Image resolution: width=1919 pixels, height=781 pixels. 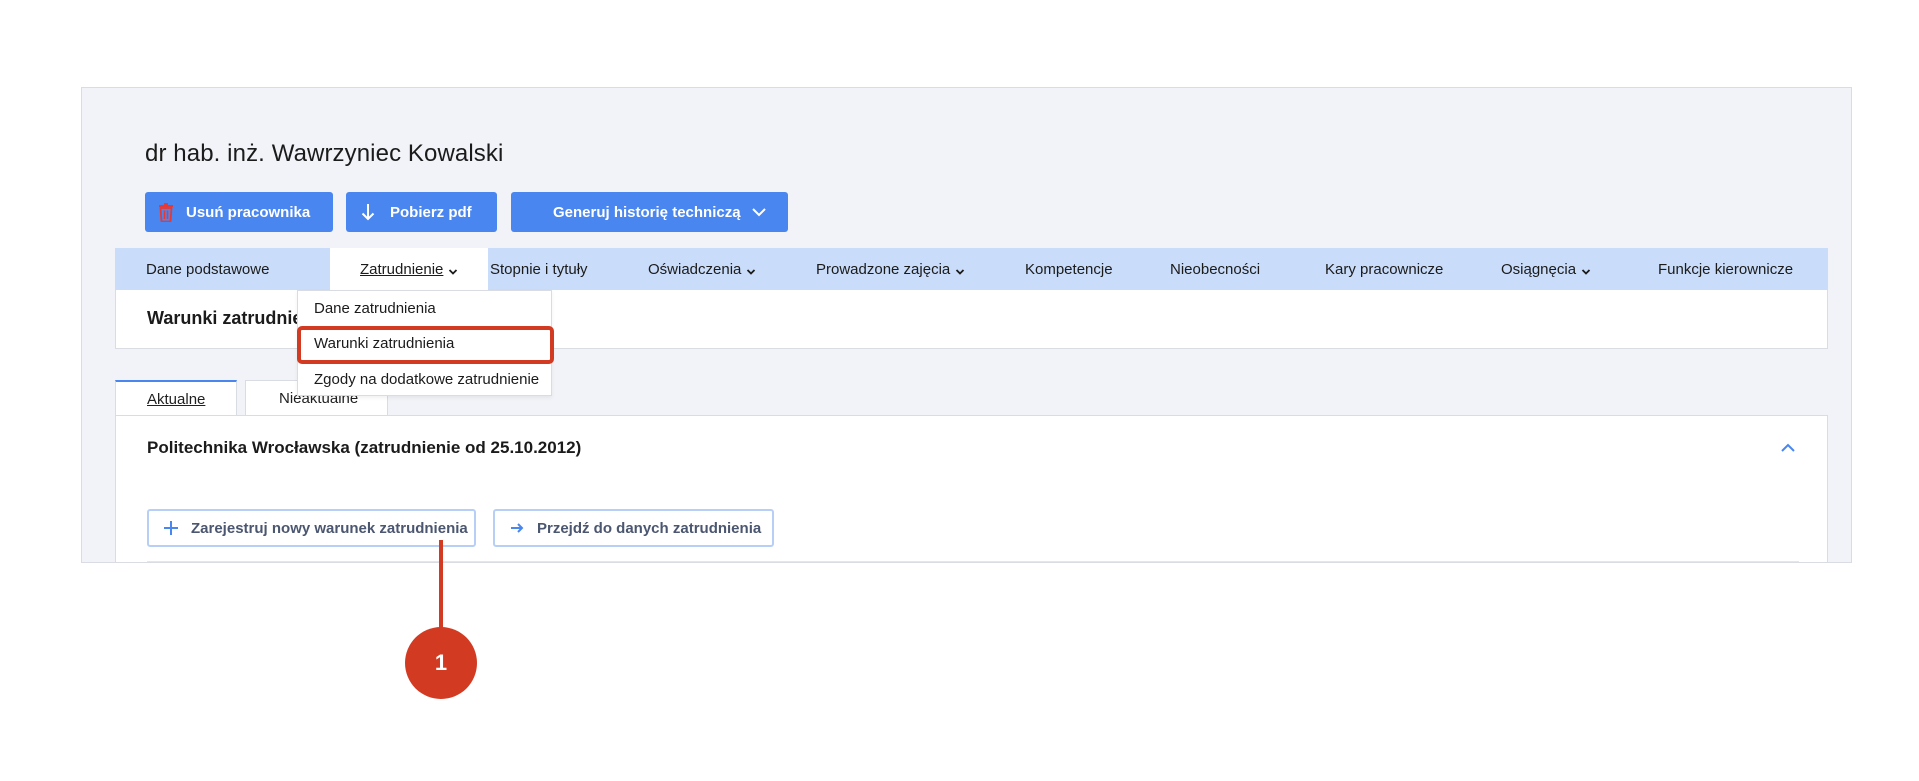 I want to click on download-pdf-button: Pobierz pdf, so click(x=421, y=212).